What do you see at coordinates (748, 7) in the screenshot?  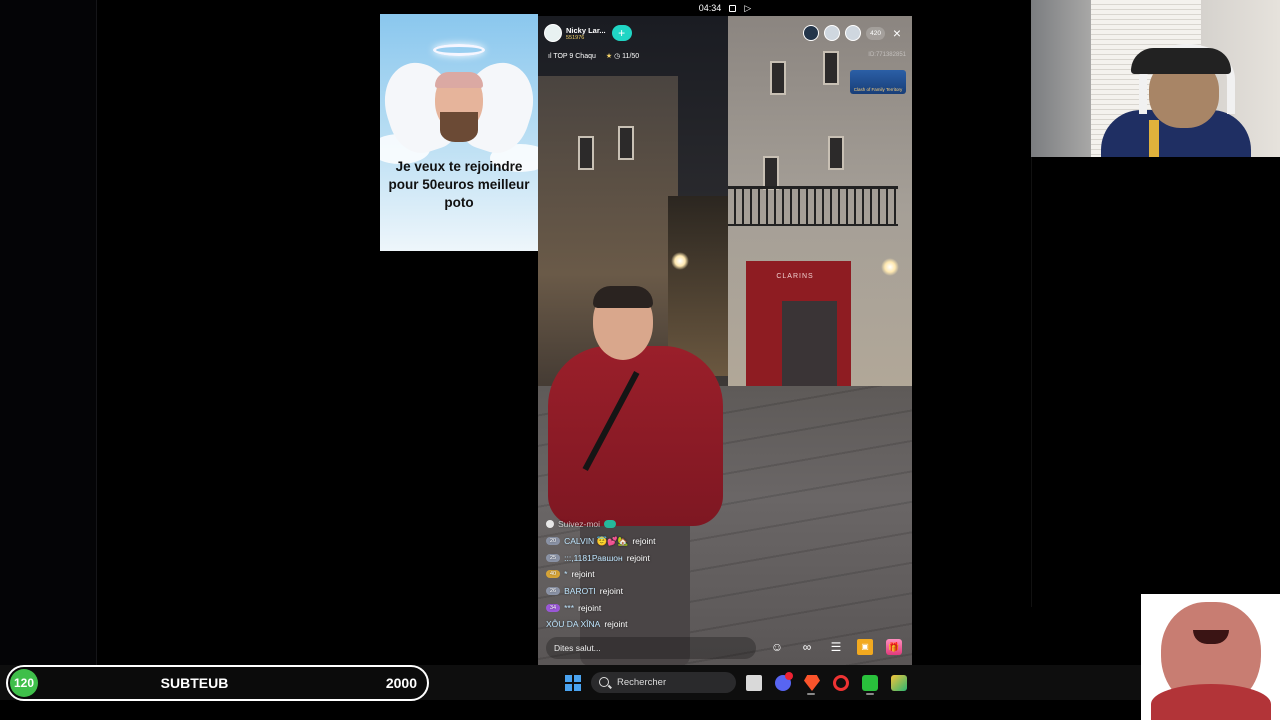 I see `play-icon: ▷` at bounding box center [748, 7].